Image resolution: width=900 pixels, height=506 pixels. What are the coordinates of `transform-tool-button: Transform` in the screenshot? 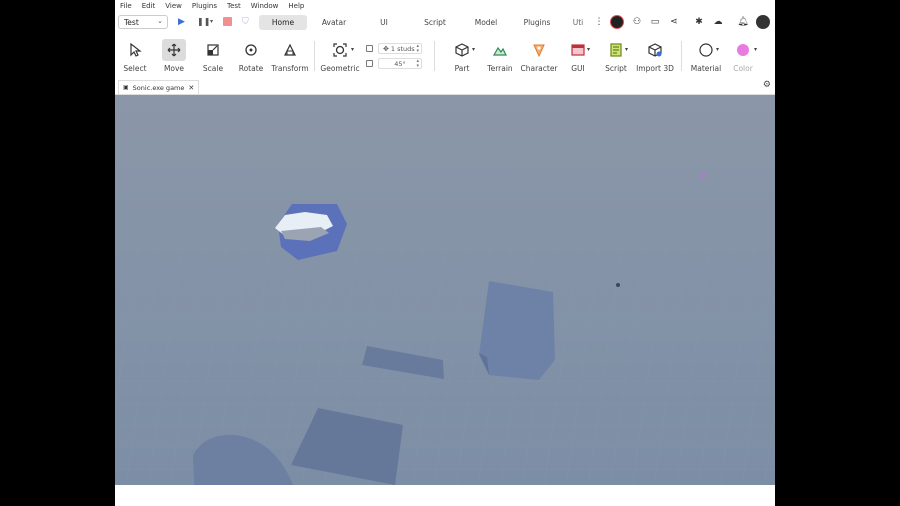 It's located at (290, 58).